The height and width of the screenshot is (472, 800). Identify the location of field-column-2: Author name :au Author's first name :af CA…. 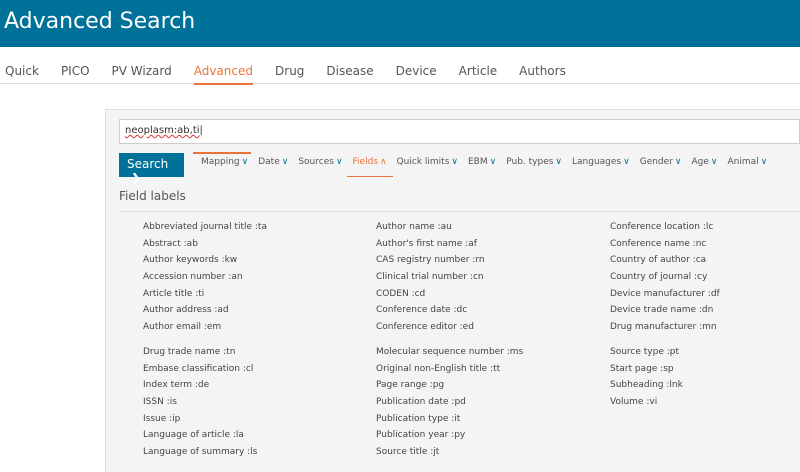
(449, 343).